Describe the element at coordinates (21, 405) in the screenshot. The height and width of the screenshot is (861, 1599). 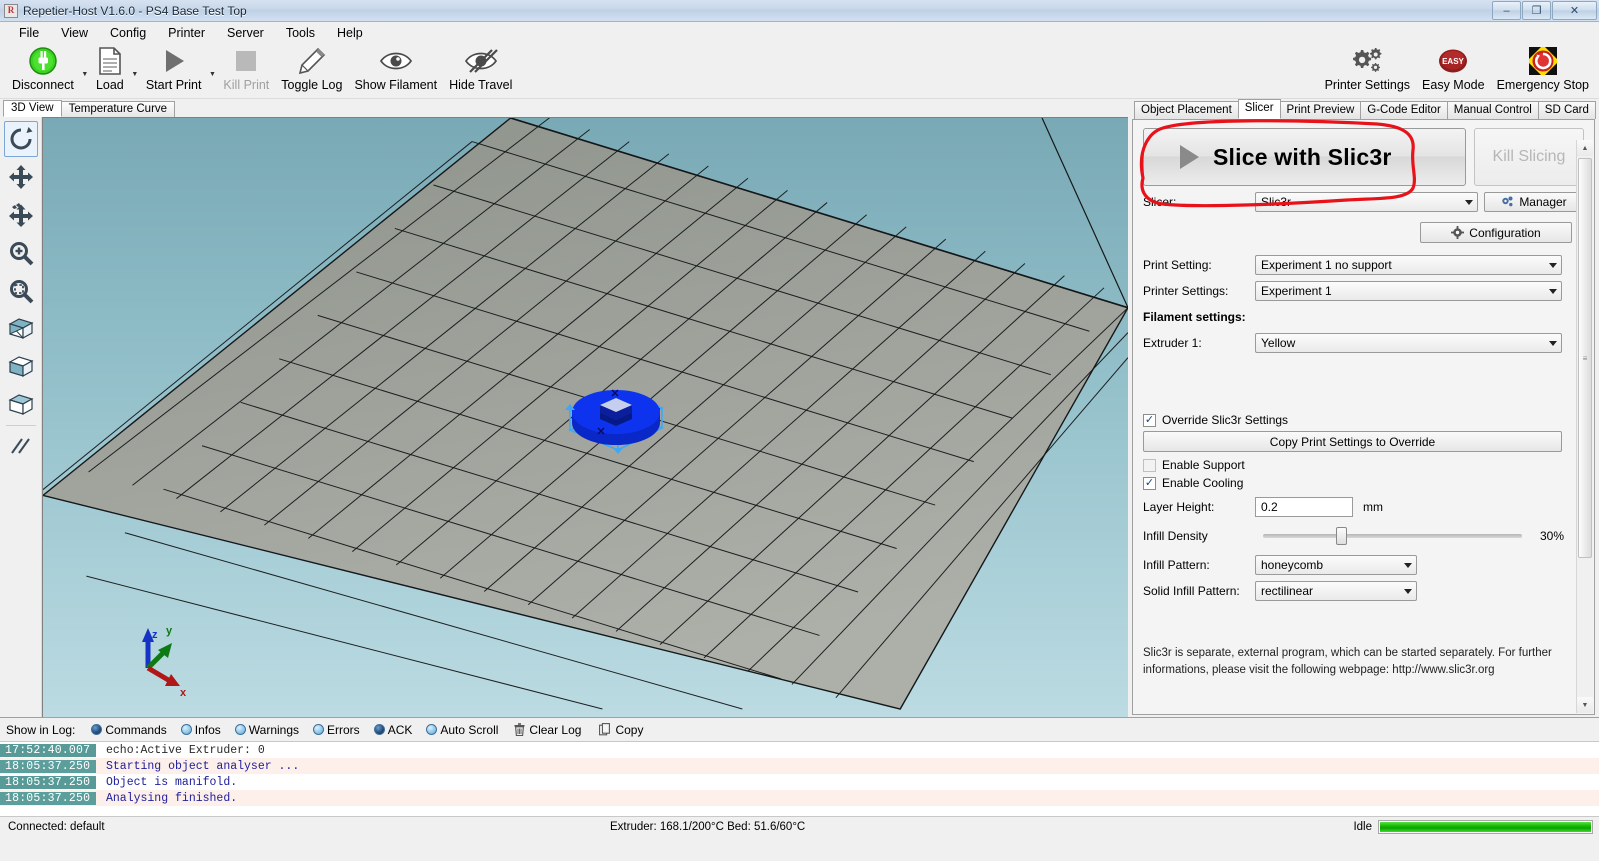
I see `view-mode-wire-tool` at that location.